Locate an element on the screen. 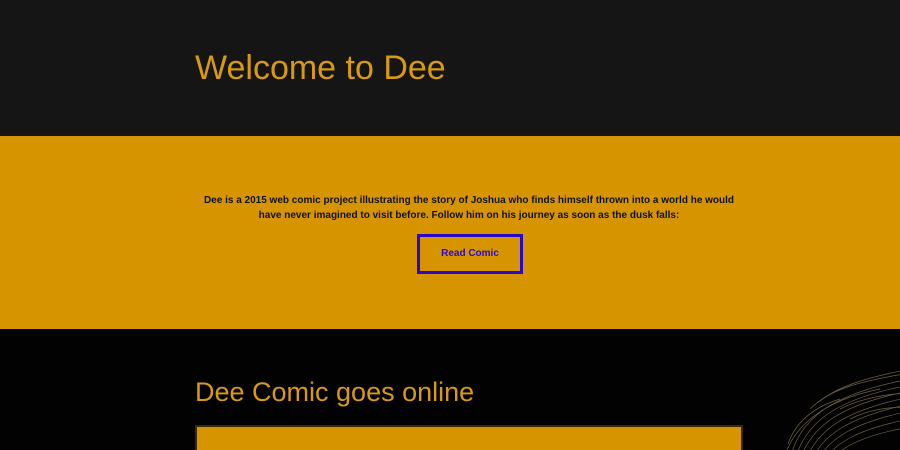  read-comic-button: Read Comic is located at coordinates (470, 254).